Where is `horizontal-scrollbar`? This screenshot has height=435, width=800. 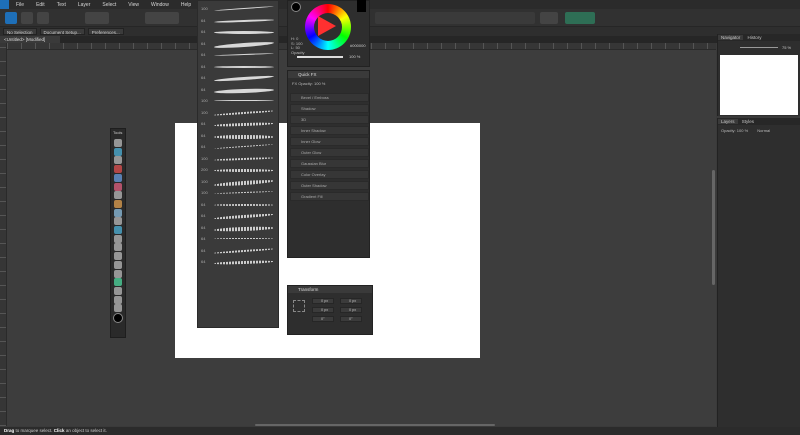
horizontal-scrollbar is located at coordinates (375, 425).